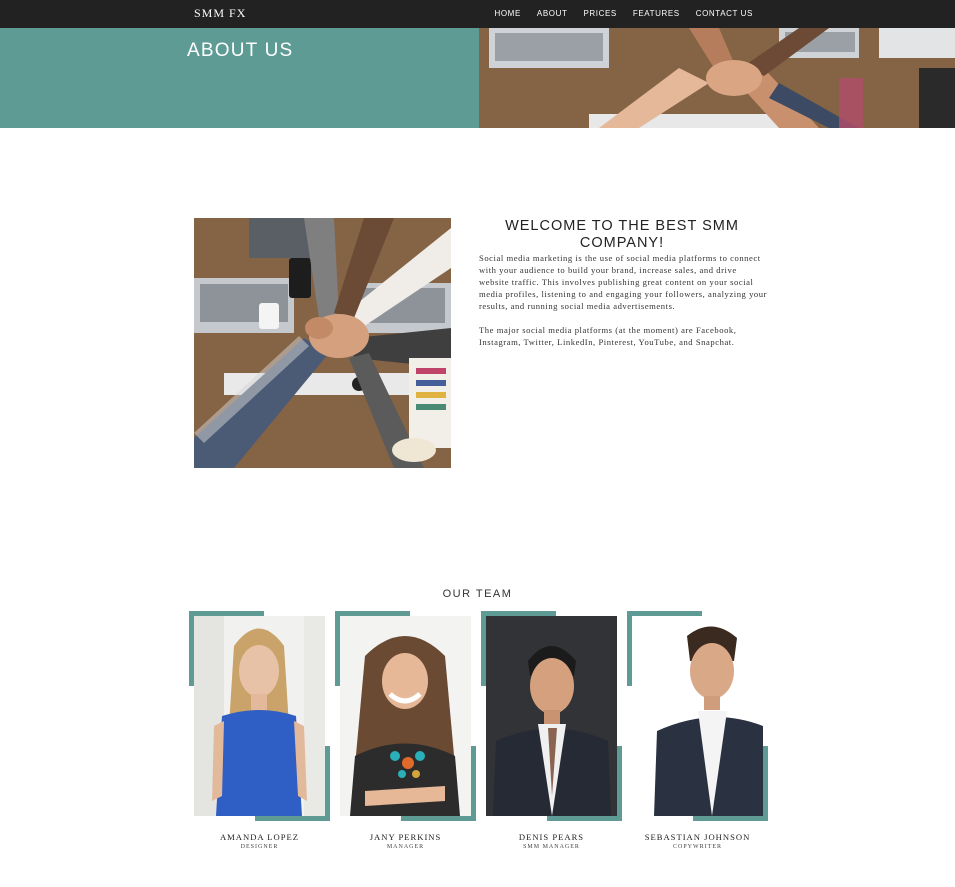  What do you see at coordinates (259, 847) in the screenshot?
I see `member-role: DESIGNER` at bounding box center [259, 847].